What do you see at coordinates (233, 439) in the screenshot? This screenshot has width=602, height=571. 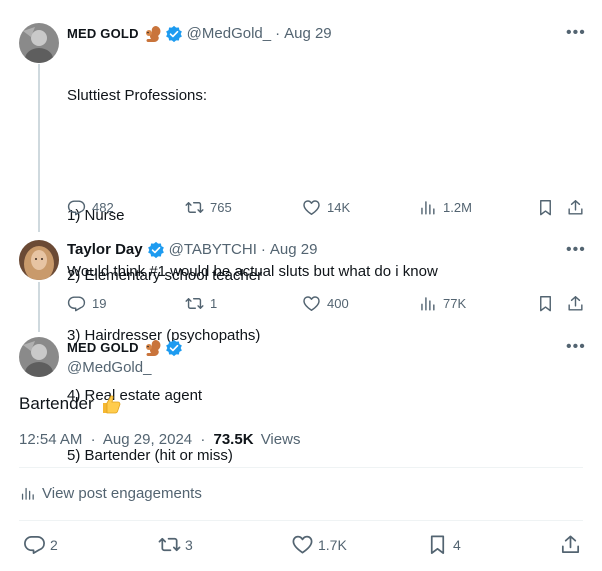 I see `views-count: 73.5K` at bounding box center [233, 439].